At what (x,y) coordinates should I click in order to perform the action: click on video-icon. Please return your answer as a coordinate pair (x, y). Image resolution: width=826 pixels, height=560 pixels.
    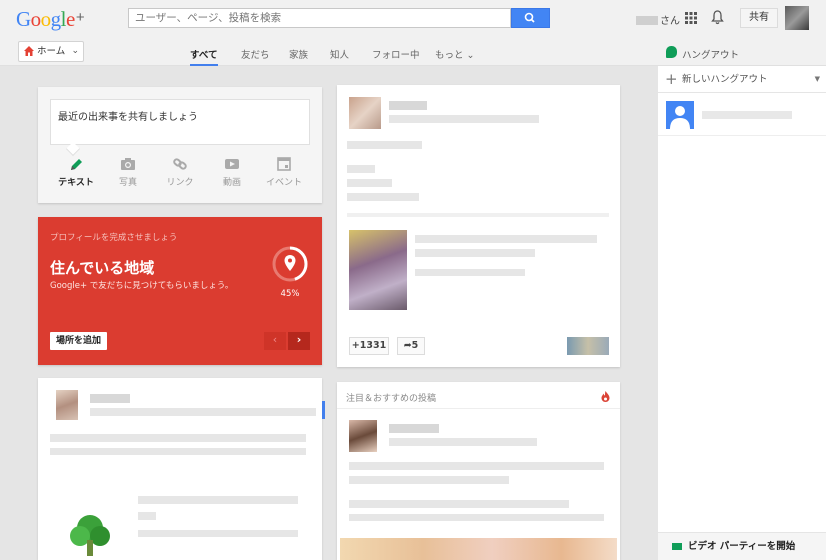
    Looking at the image, I should click on (232, 164).